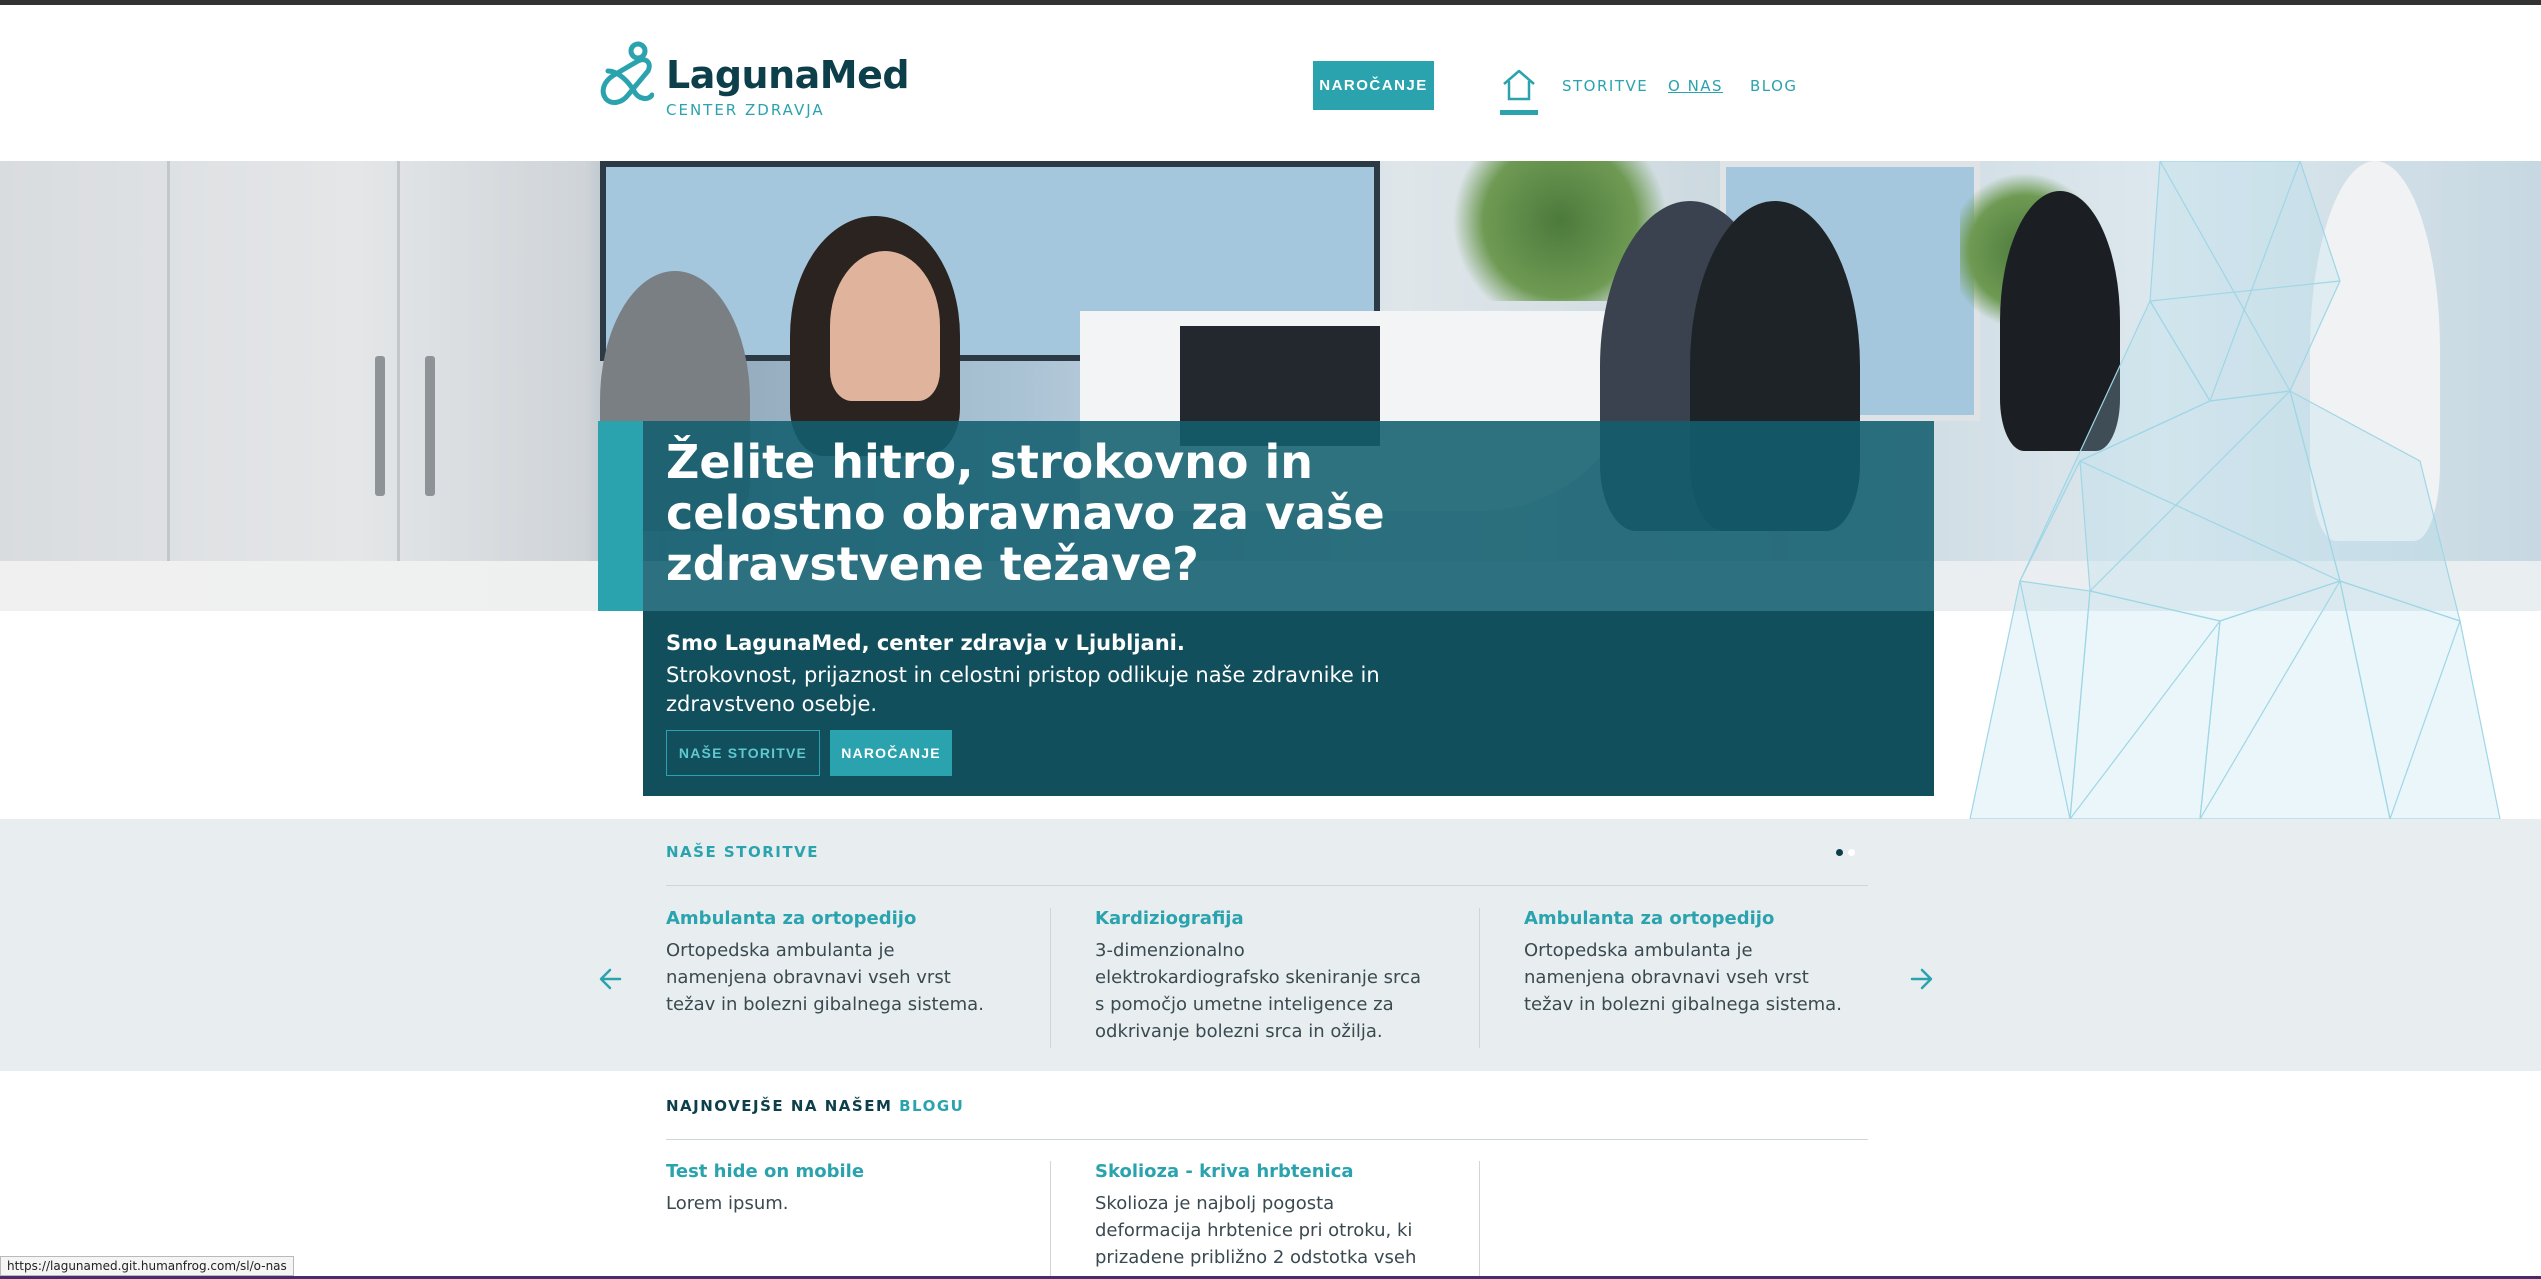  Describe the element at coordinates (1839, 852) in the screenshot. I see `carousel-dot-active` at that location.